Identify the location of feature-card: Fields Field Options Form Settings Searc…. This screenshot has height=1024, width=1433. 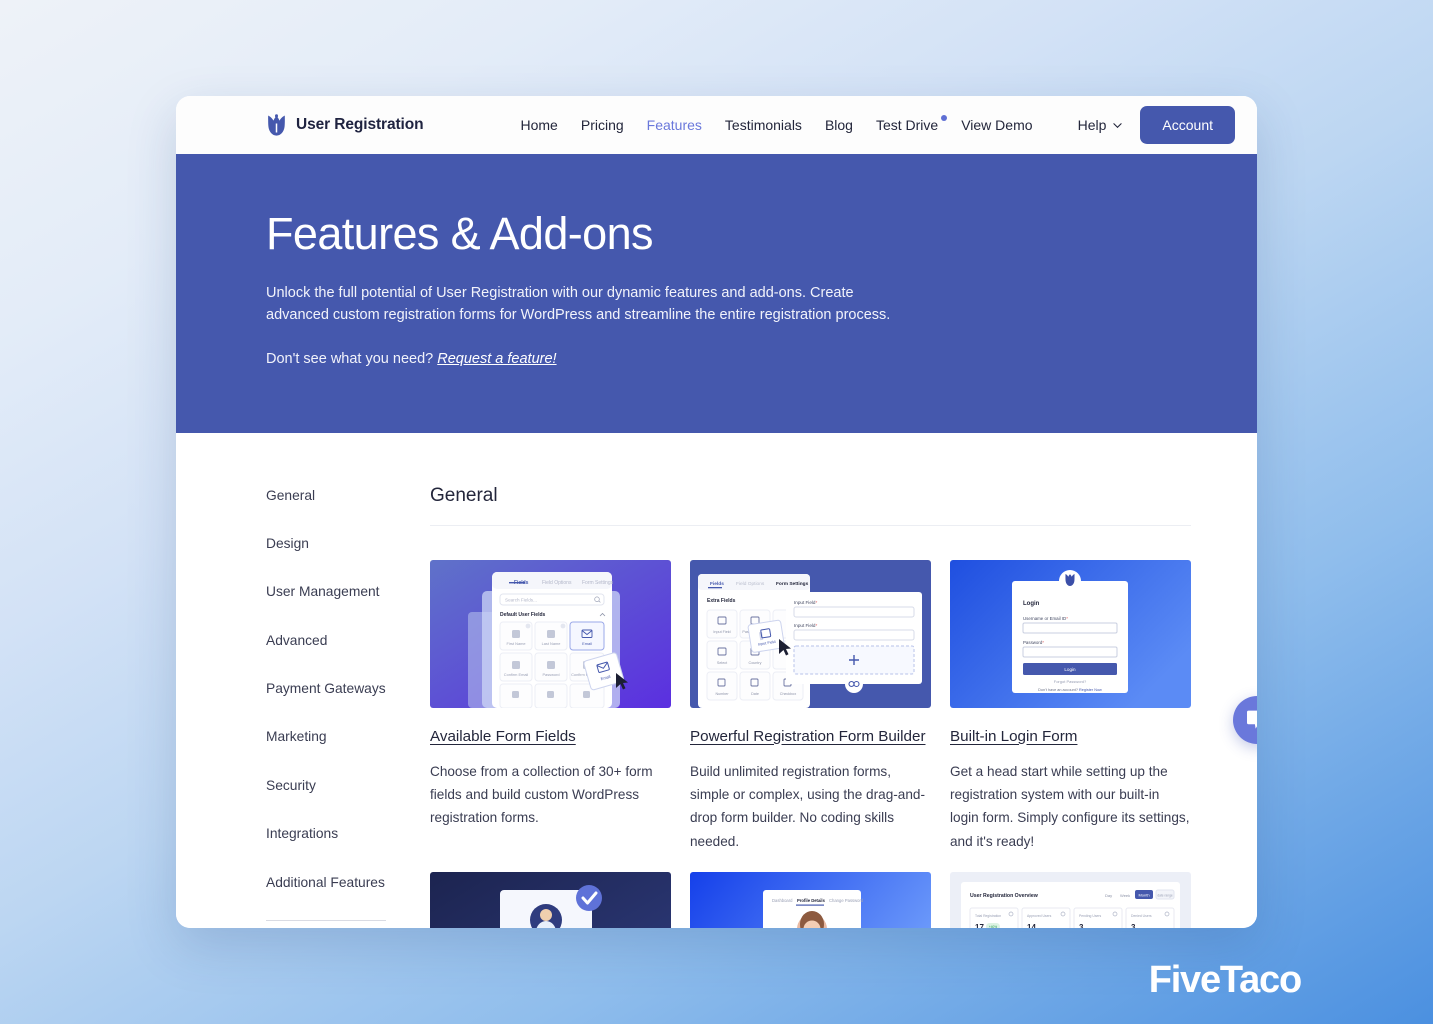
(550, 706).